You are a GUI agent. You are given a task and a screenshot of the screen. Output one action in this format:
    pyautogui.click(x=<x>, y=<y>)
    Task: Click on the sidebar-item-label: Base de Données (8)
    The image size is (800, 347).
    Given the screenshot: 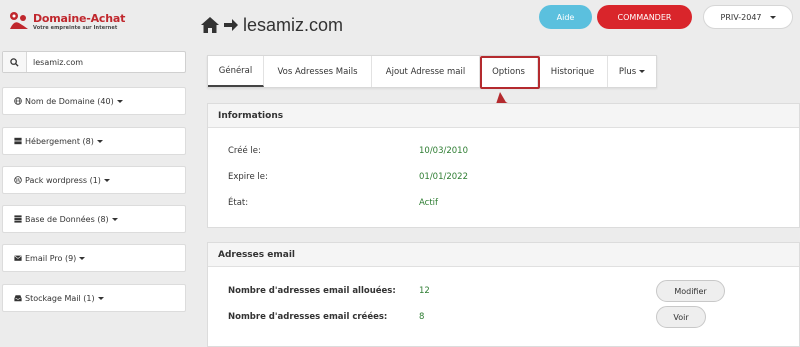 What is the action you would take?
    pyautogui.click(x=67, y=219)
    